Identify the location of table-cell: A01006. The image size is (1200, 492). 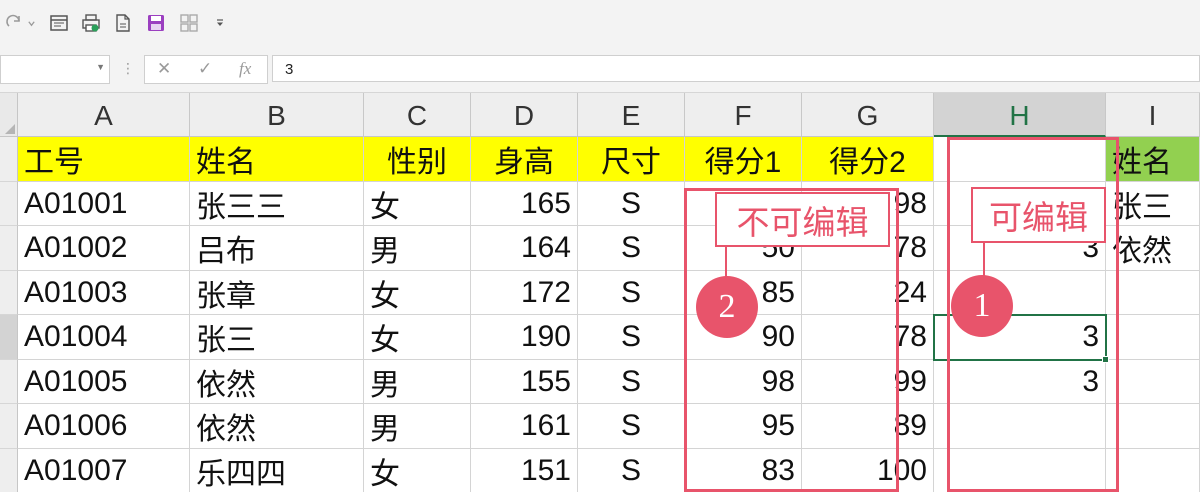
(104, 426).